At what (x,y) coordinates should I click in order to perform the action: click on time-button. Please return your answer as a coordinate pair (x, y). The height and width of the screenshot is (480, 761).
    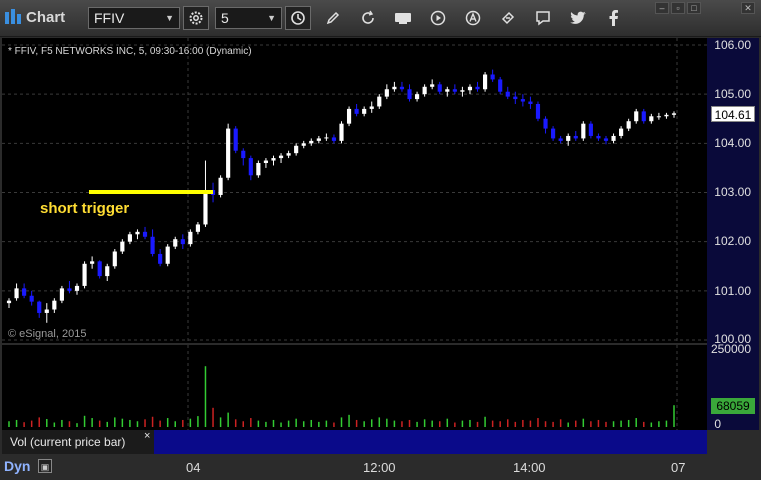
    Looking at the image, I should click on (298, 18).